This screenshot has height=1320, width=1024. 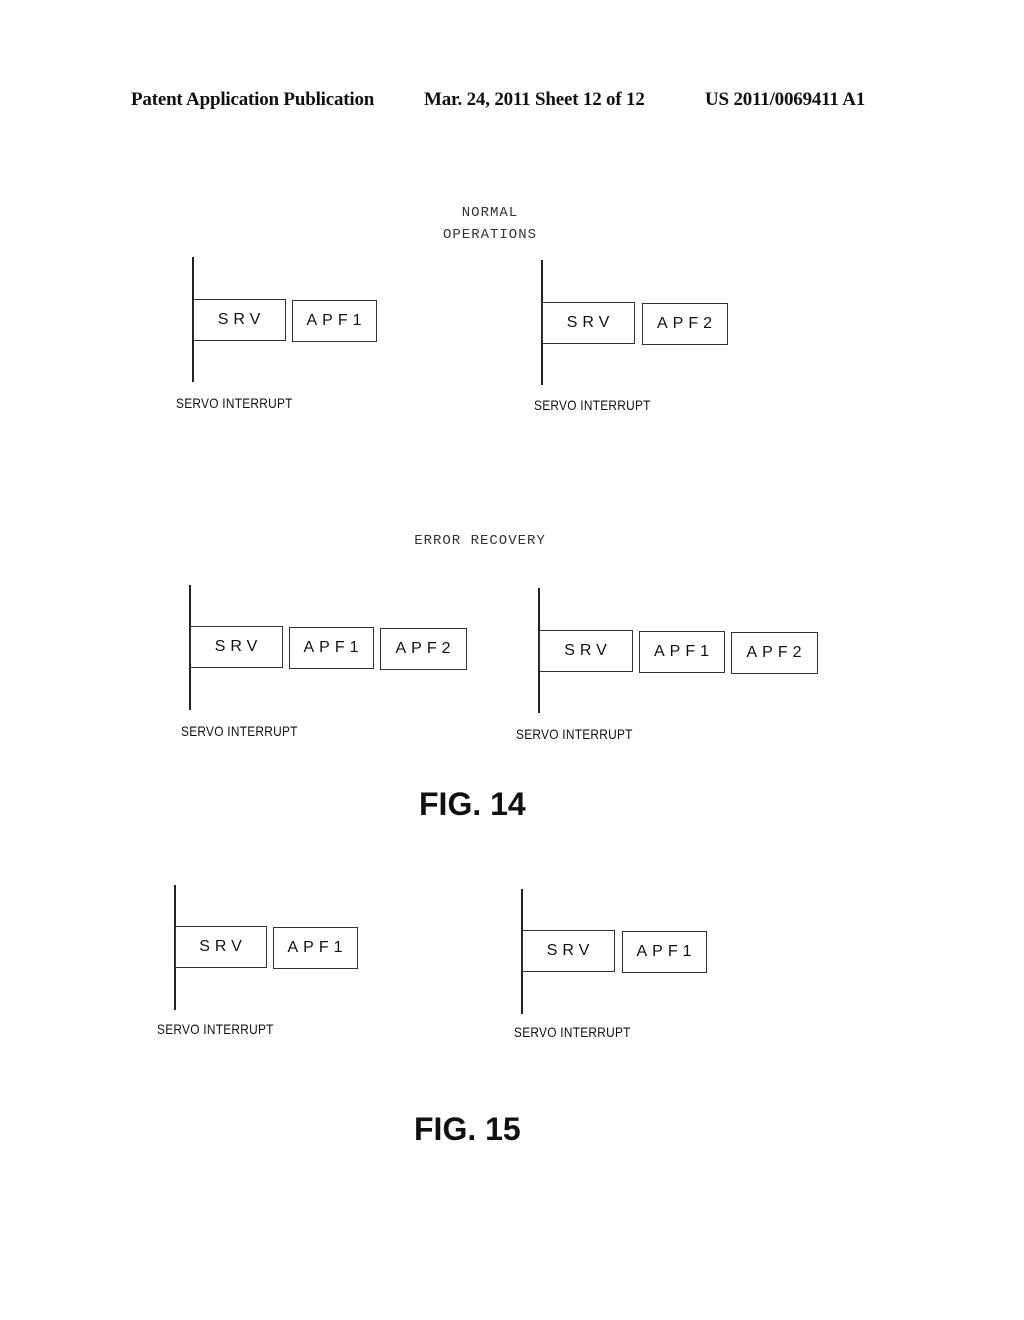 I want to click on fig14-label: FIG. 14, so click(x=472, y=804).